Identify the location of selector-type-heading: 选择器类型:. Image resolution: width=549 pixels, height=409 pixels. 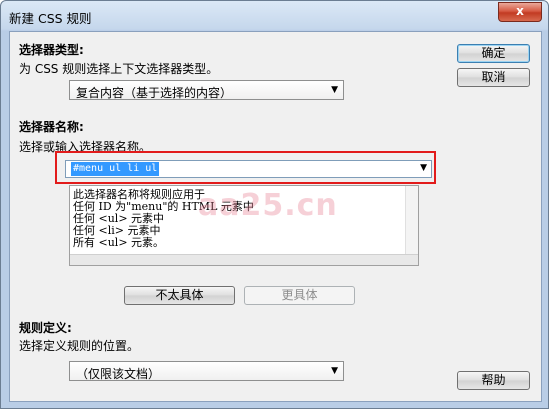
(51, 50).